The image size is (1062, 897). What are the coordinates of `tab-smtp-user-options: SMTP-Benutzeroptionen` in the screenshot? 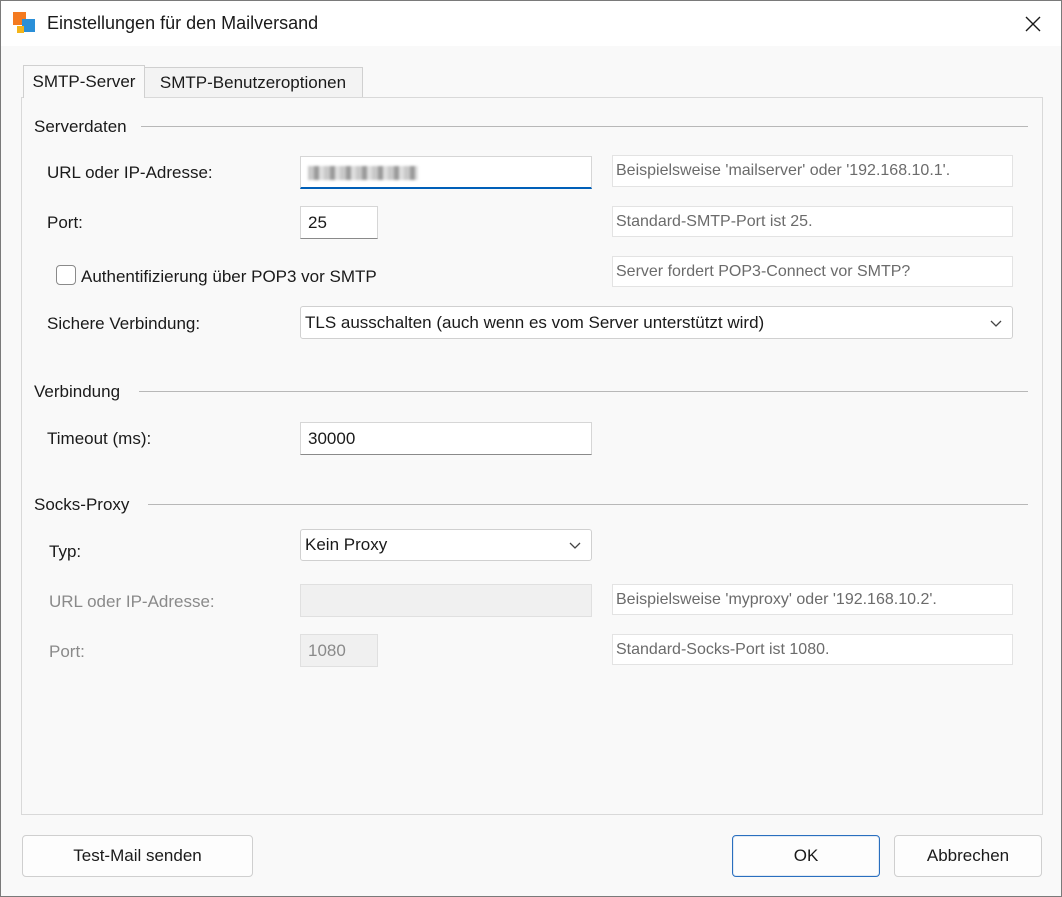 It's located at (253, 82).